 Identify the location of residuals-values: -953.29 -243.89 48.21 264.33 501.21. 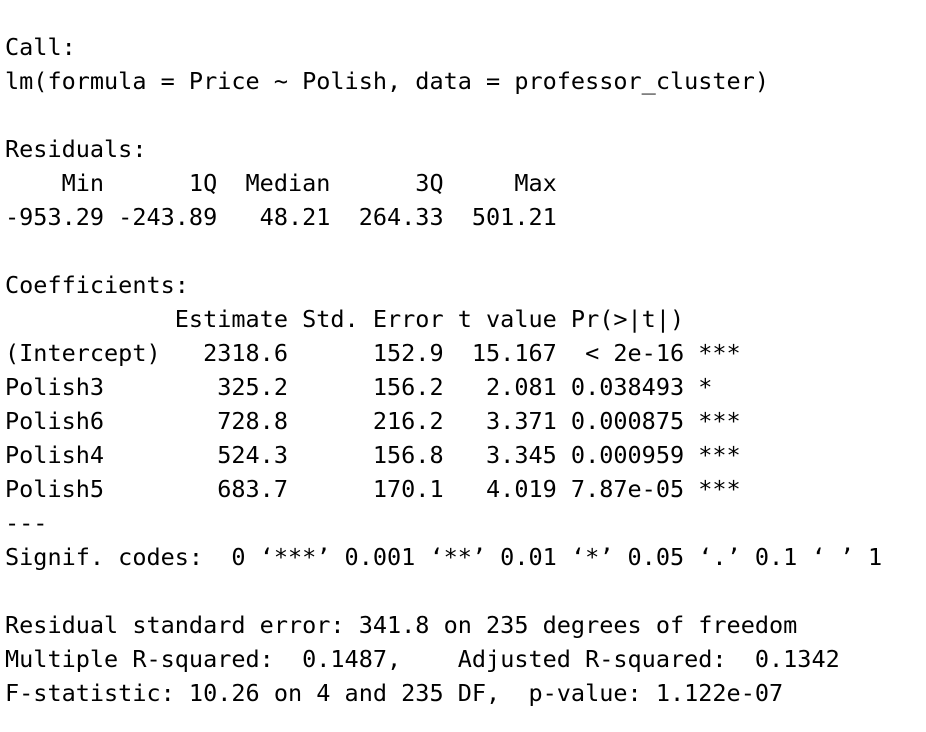
(288, 217).